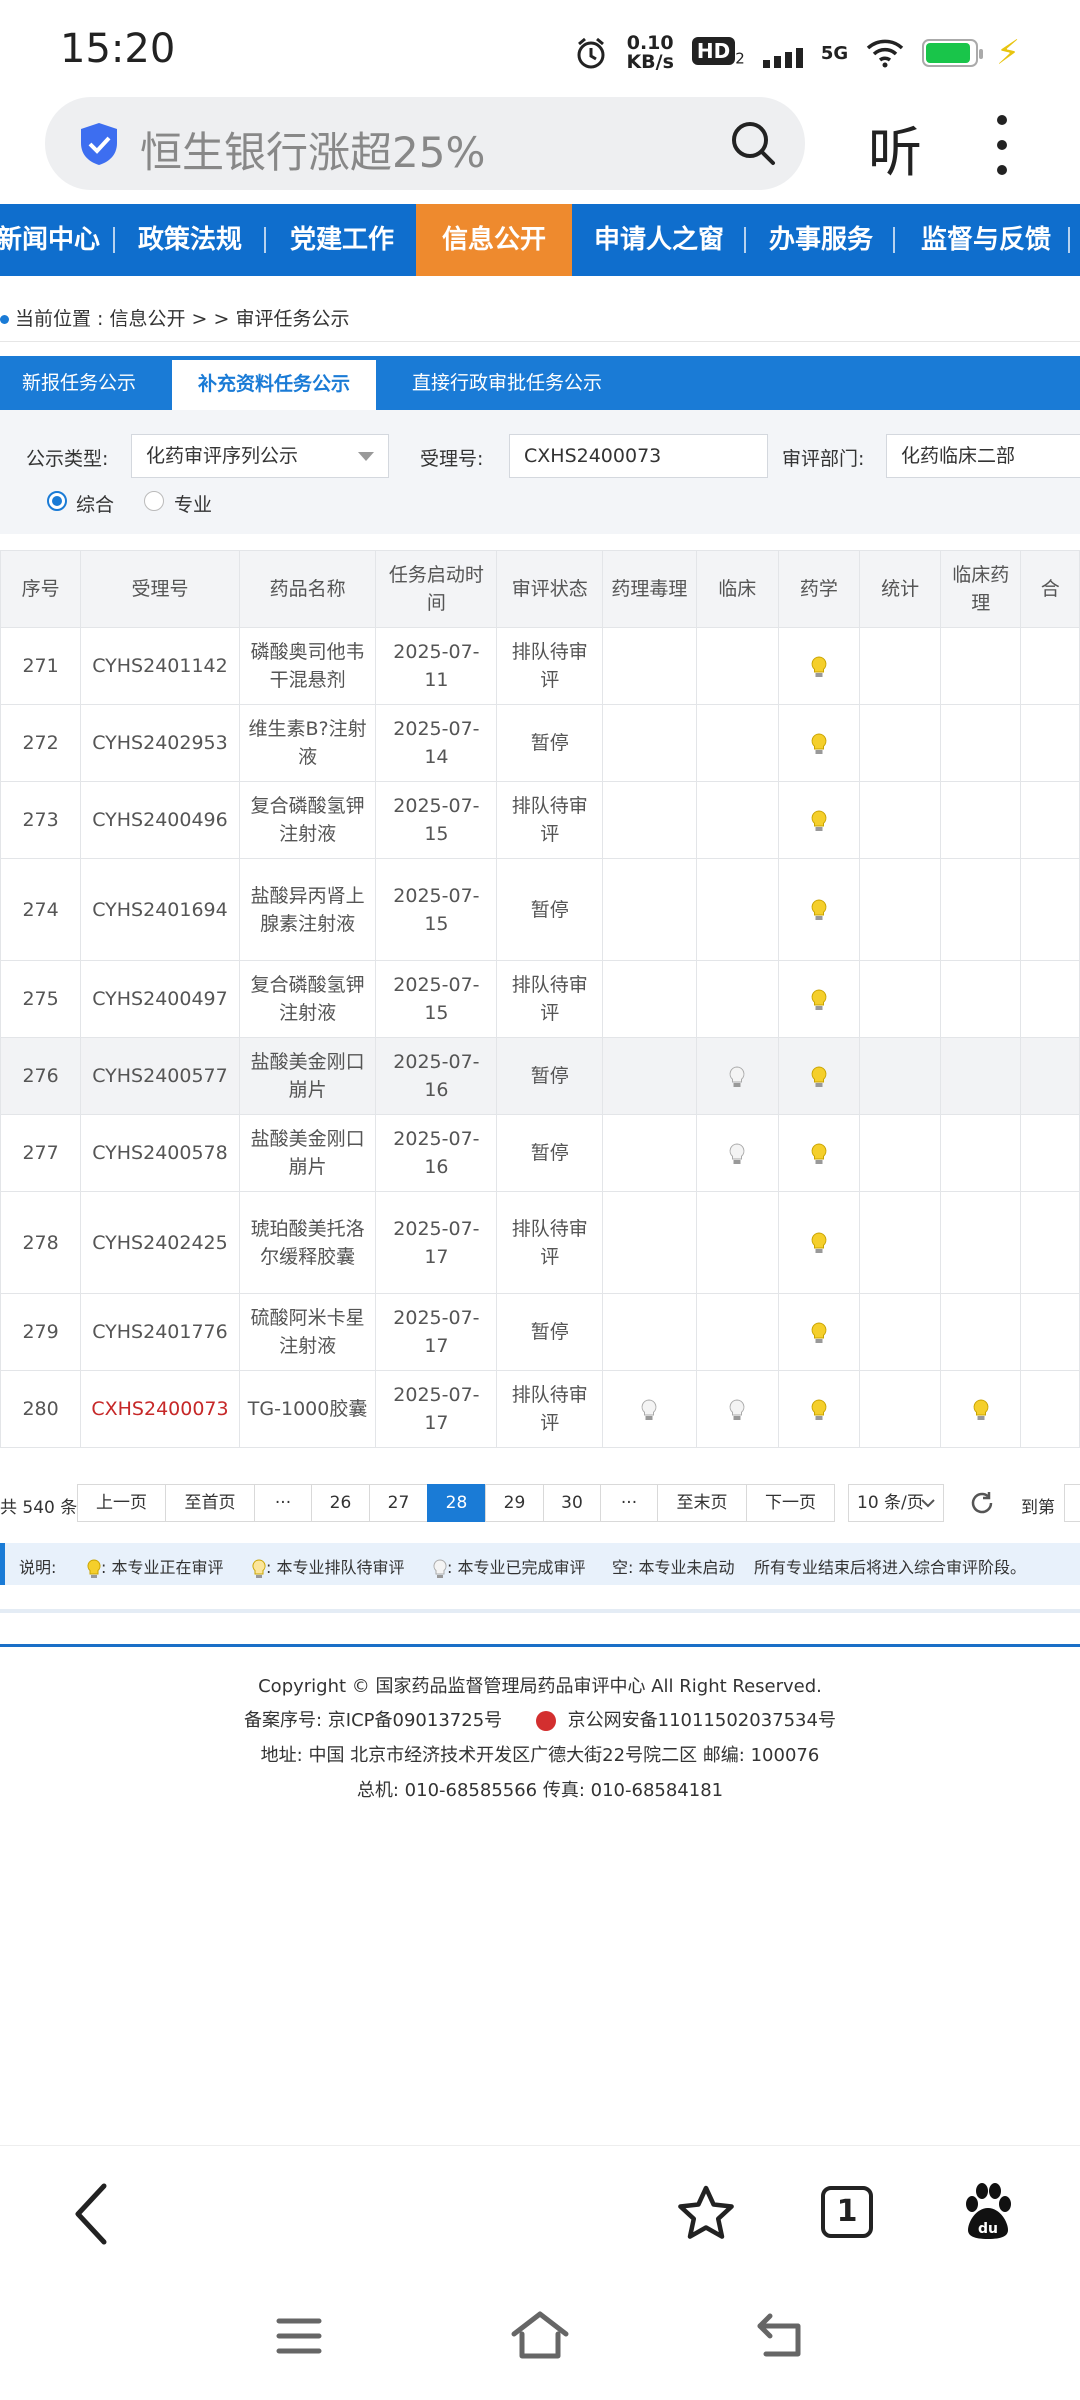  Describe the element at coordinates (1002, 145) in the screenshot. I see `more-menu-icon` at that location.